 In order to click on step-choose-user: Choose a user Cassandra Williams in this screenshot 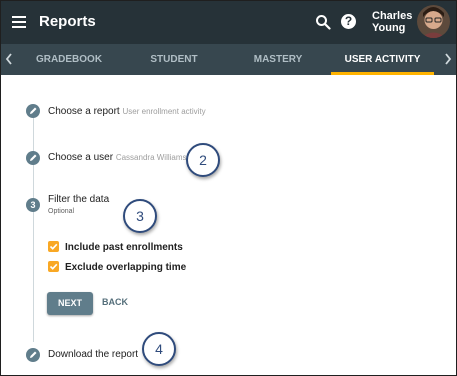, I will do `click(117, 157)`.